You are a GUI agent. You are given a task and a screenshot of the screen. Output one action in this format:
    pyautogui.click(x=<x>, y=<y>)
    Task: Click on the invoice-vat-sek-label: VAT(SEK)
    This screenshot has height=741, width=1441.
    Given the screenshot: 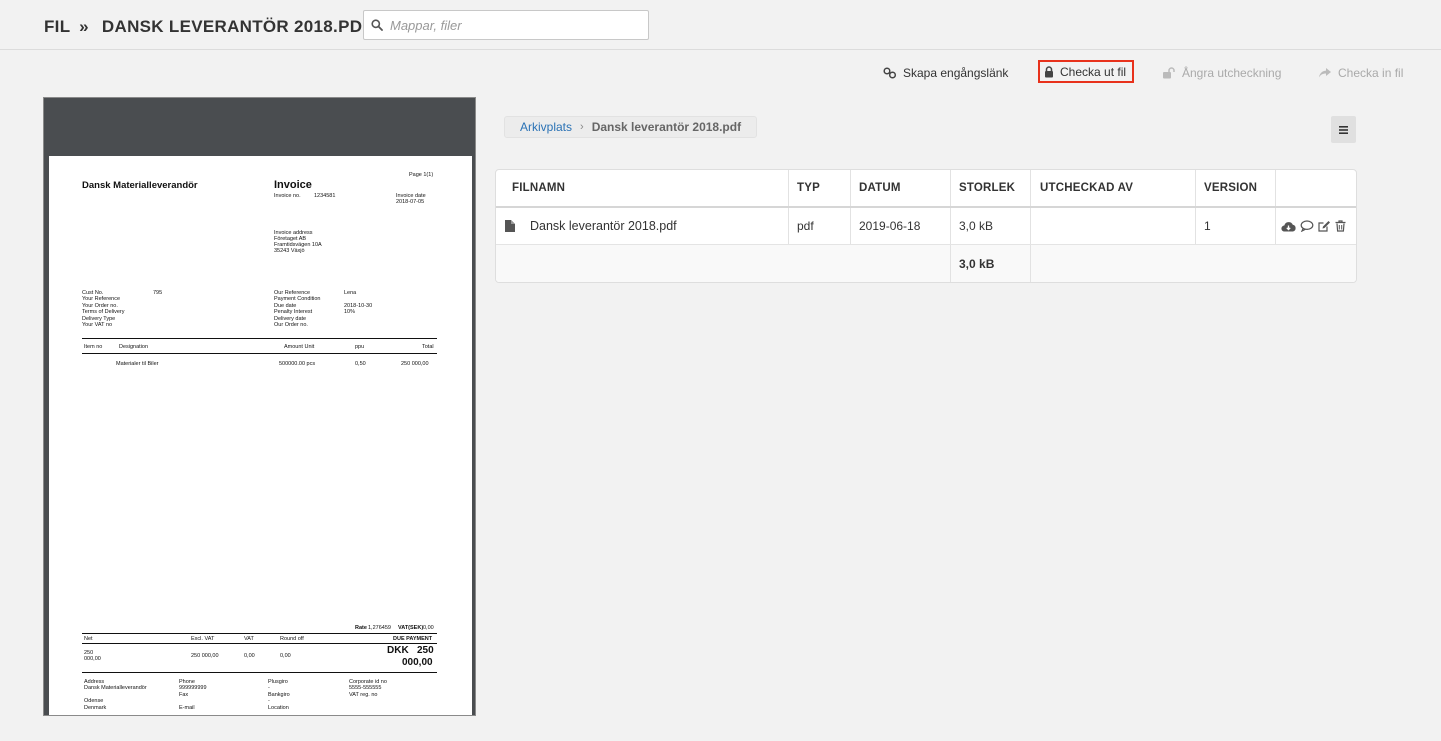 What is the action you would take?
    pyautogui.click(x=411, y=628)
    